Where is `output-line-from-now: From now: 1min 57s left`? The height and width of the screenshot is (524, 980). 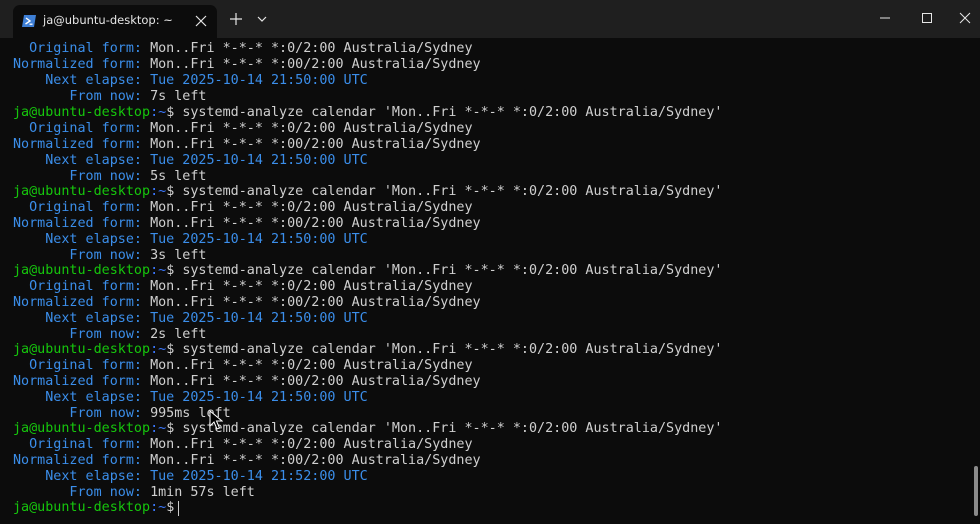
output-line-from-now: From now: 1min 57s left is located at coordinates (134, 492).